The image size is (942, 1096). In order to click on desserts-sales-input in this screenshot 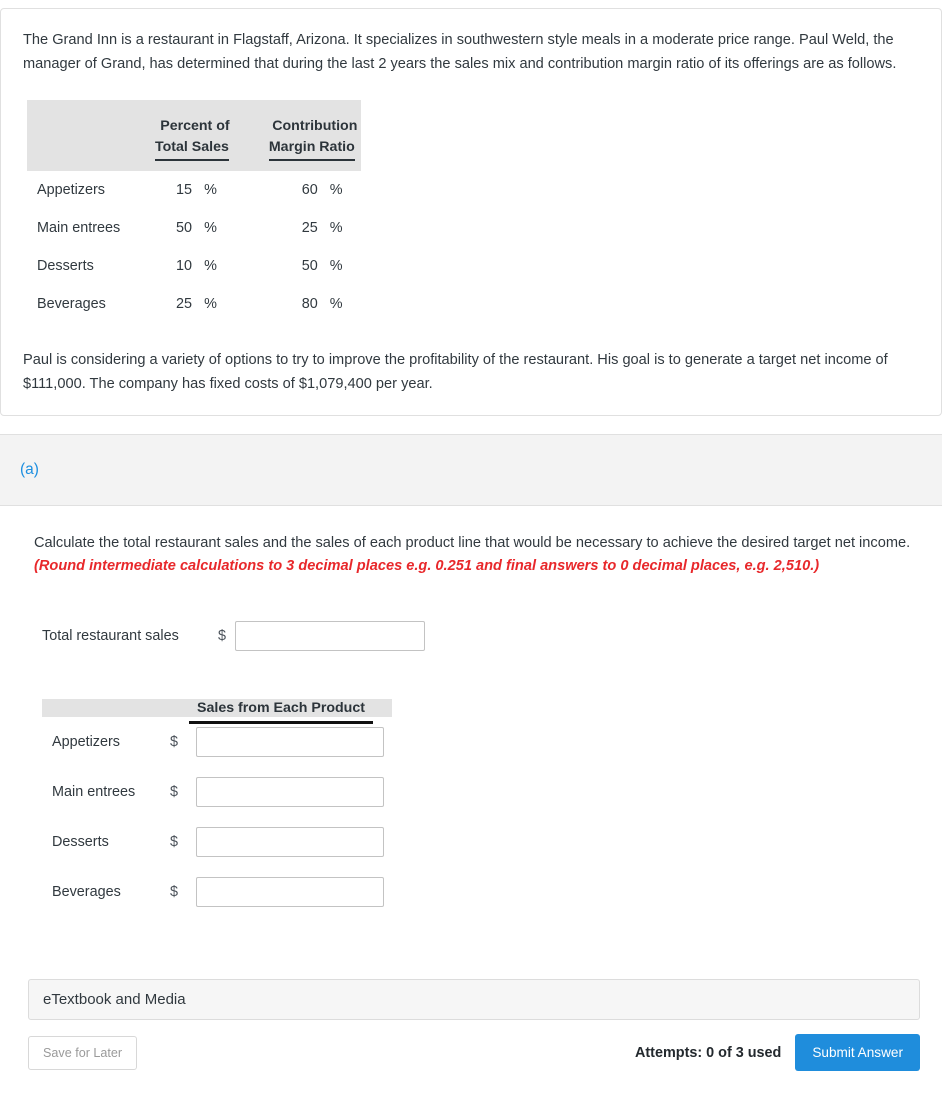, I will do `click(290, 842)`.